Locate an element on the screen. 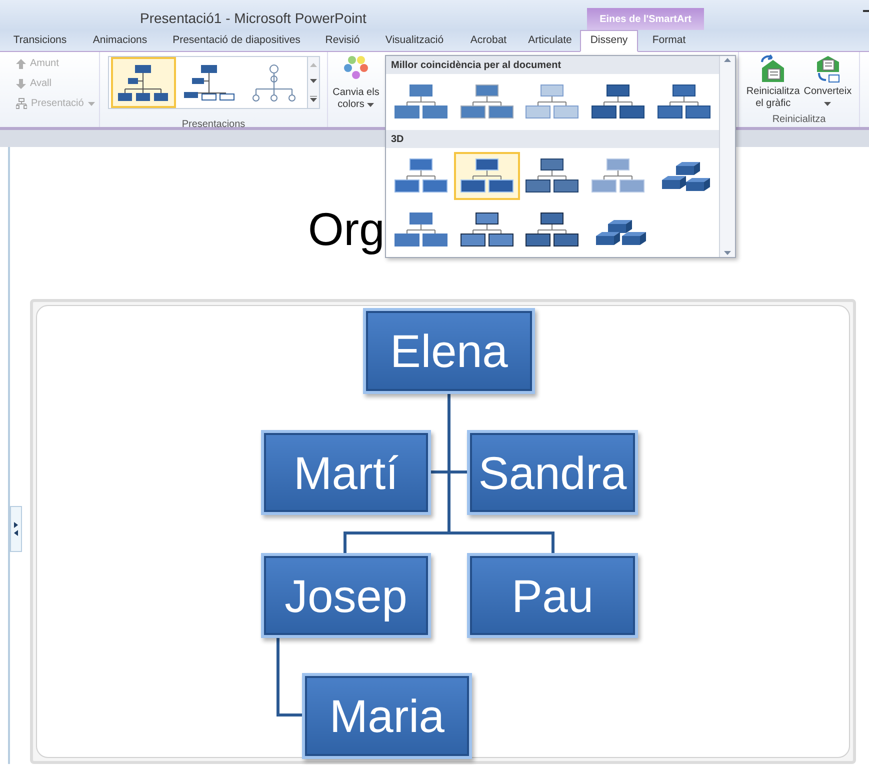 This screenshot has height=765, width=869. ribbon-tab: Articulate is located at coordinates (550, 40).